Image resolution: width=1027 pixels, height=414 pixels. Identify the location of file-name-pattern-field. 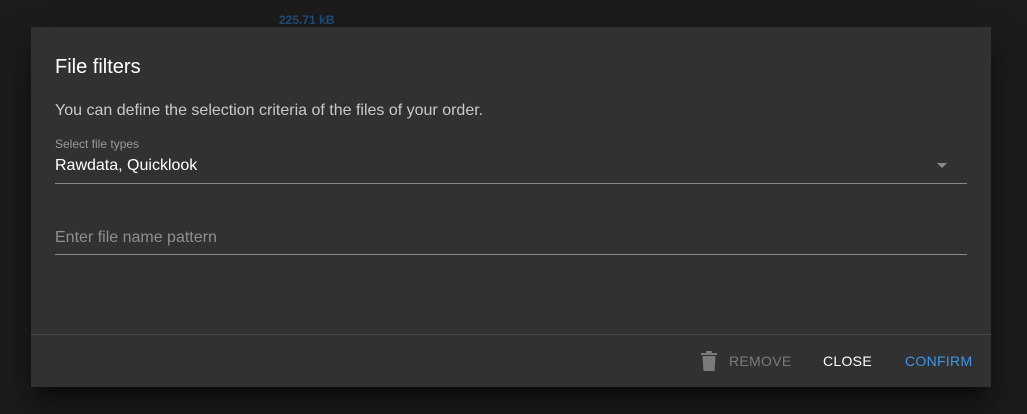
(511, 240).